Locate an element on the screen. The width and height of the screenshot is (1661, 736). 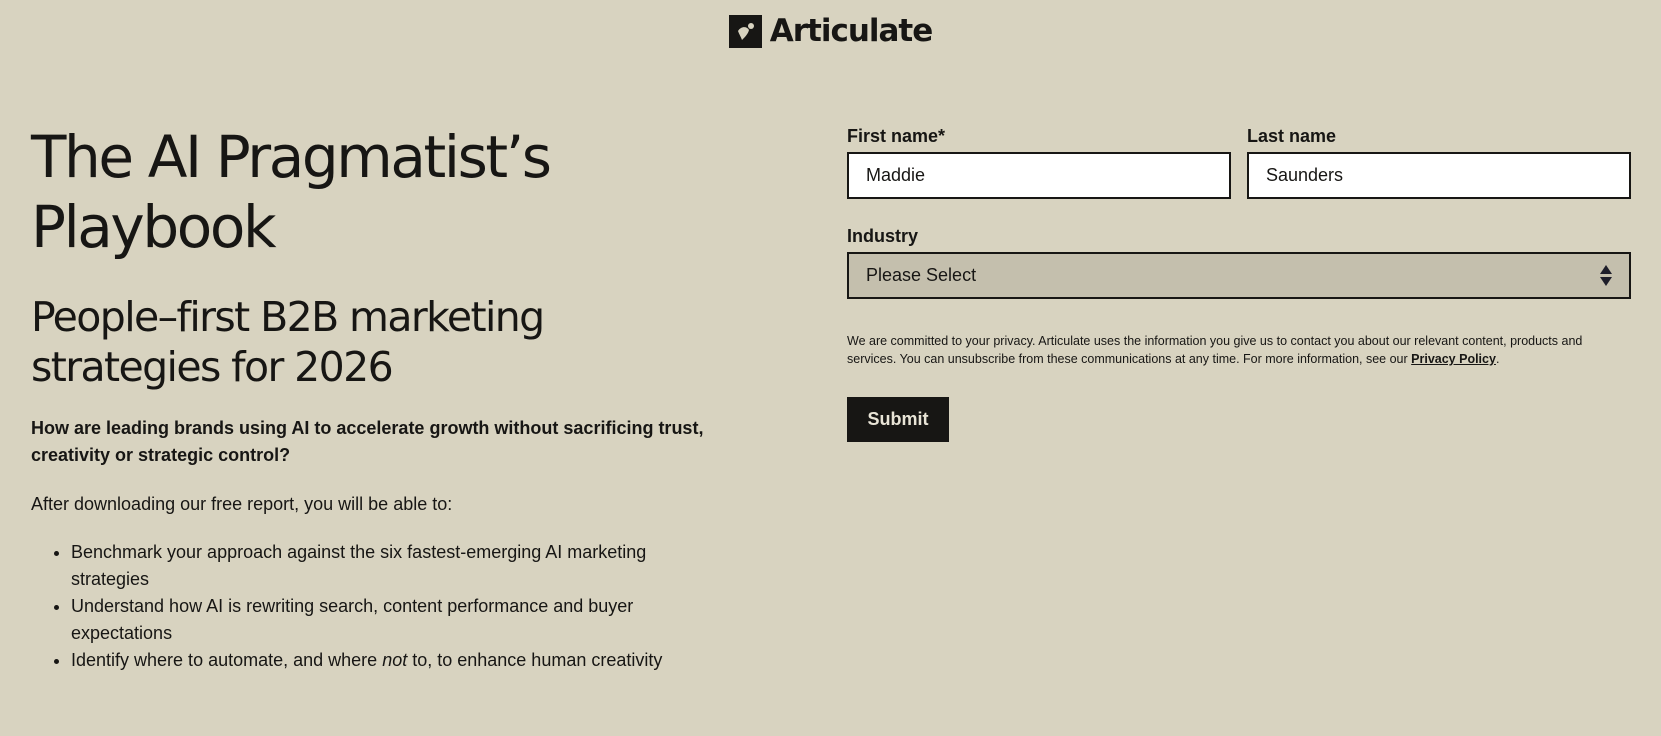
brand-logo: Articulate is located at coordinates (831, 31).